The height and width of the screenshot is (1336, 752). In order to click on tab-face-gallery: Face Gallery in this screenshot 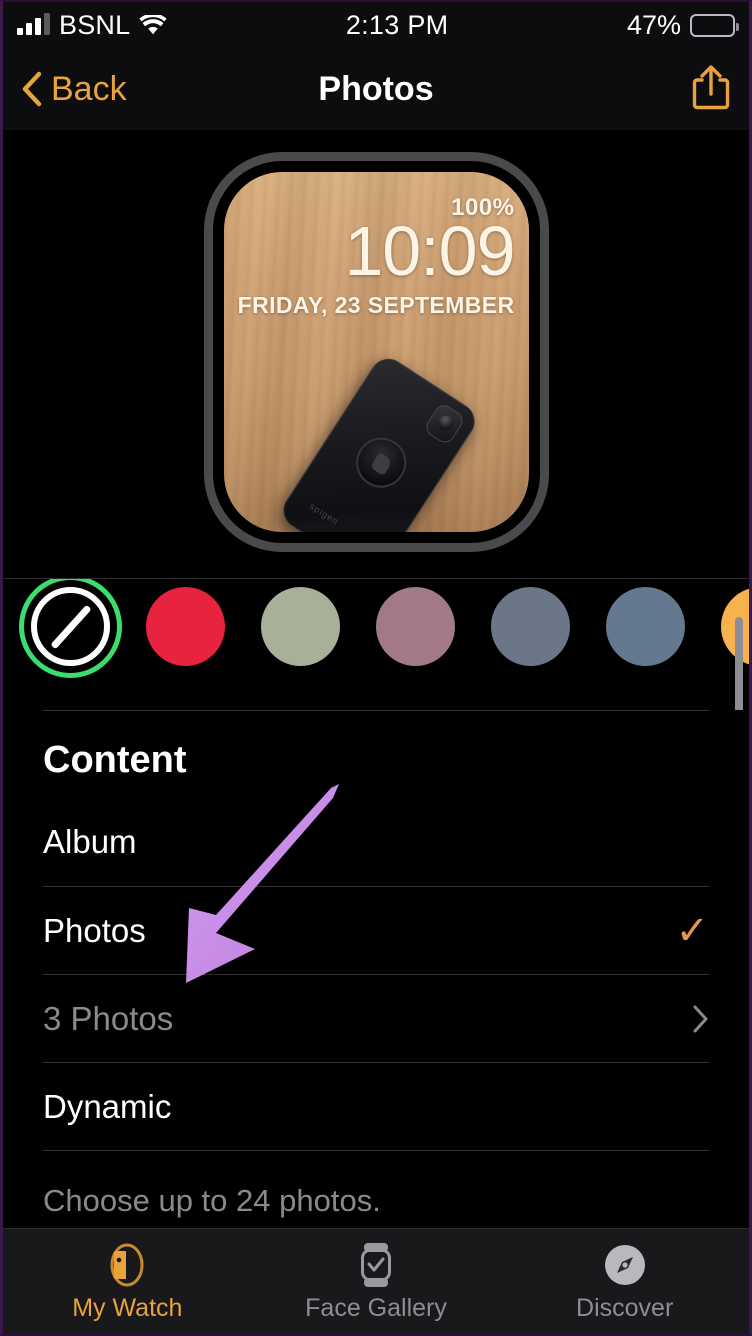, I will do `click(376, 1281)`.